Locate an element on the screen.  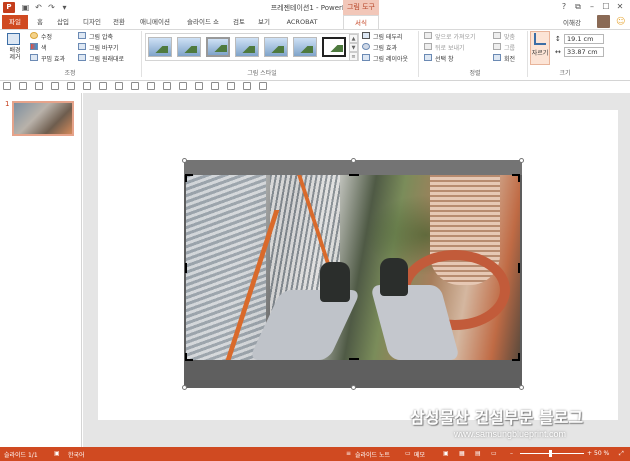
compress-pictures-button: 그림 압축 is located at coordinates (101, 36).